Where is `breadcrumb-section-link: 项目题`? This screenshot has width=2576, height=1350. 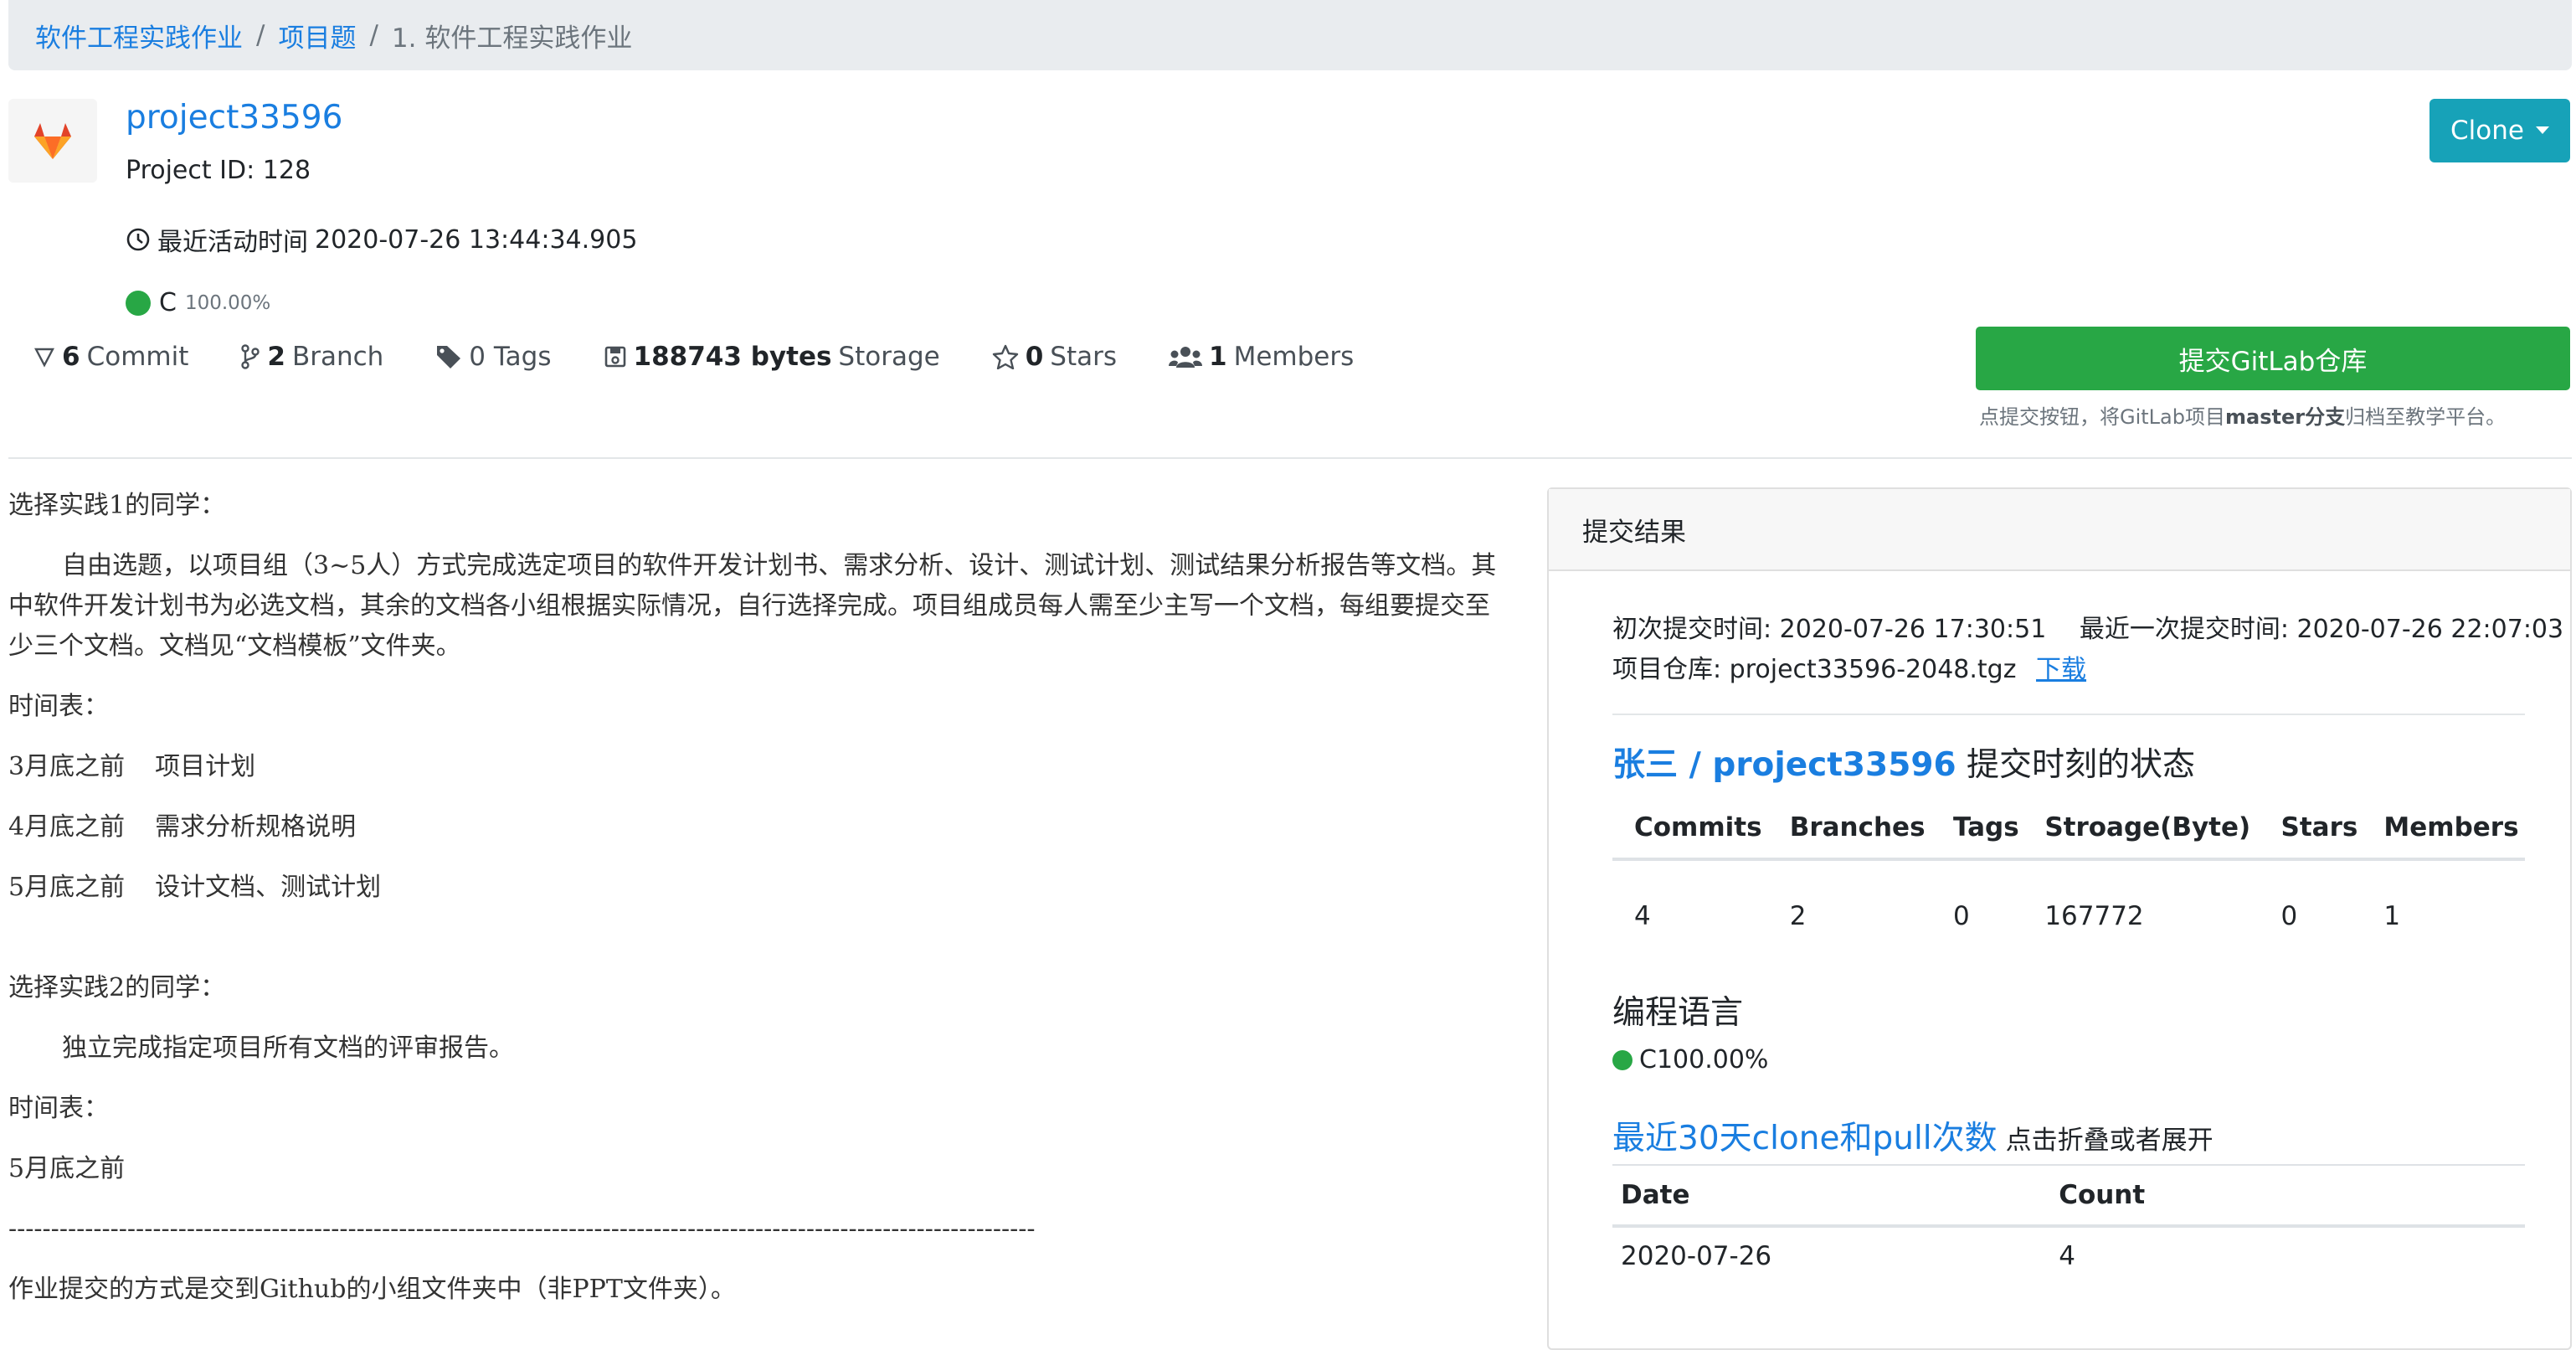 breadcrumb-section-link: 项目题 is located at coordinates (317, 35).